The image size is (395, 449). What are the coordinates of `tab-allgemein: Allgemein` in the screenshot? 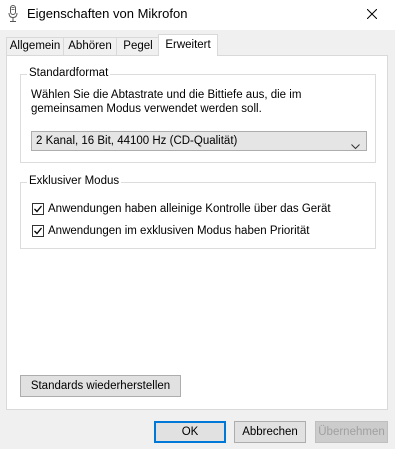 It's located at (35, 46).